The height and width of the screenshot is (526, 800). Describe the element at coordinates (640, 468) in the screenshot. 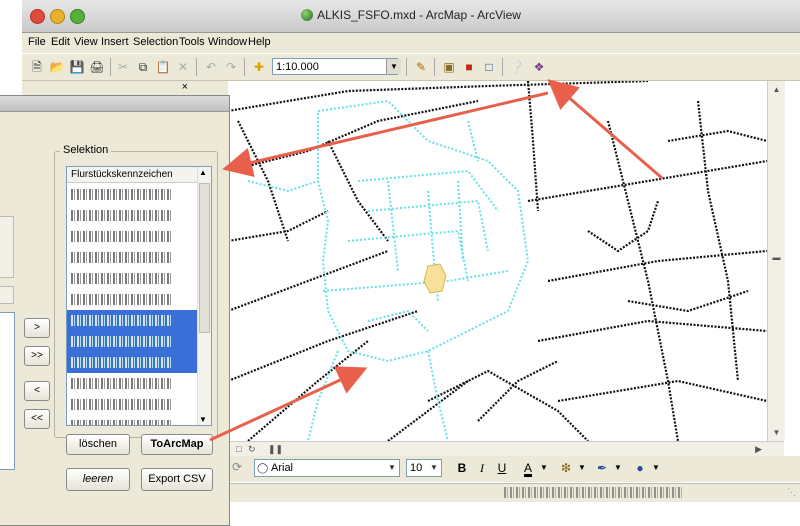

I see `marker-color-icon: ●` at that location.